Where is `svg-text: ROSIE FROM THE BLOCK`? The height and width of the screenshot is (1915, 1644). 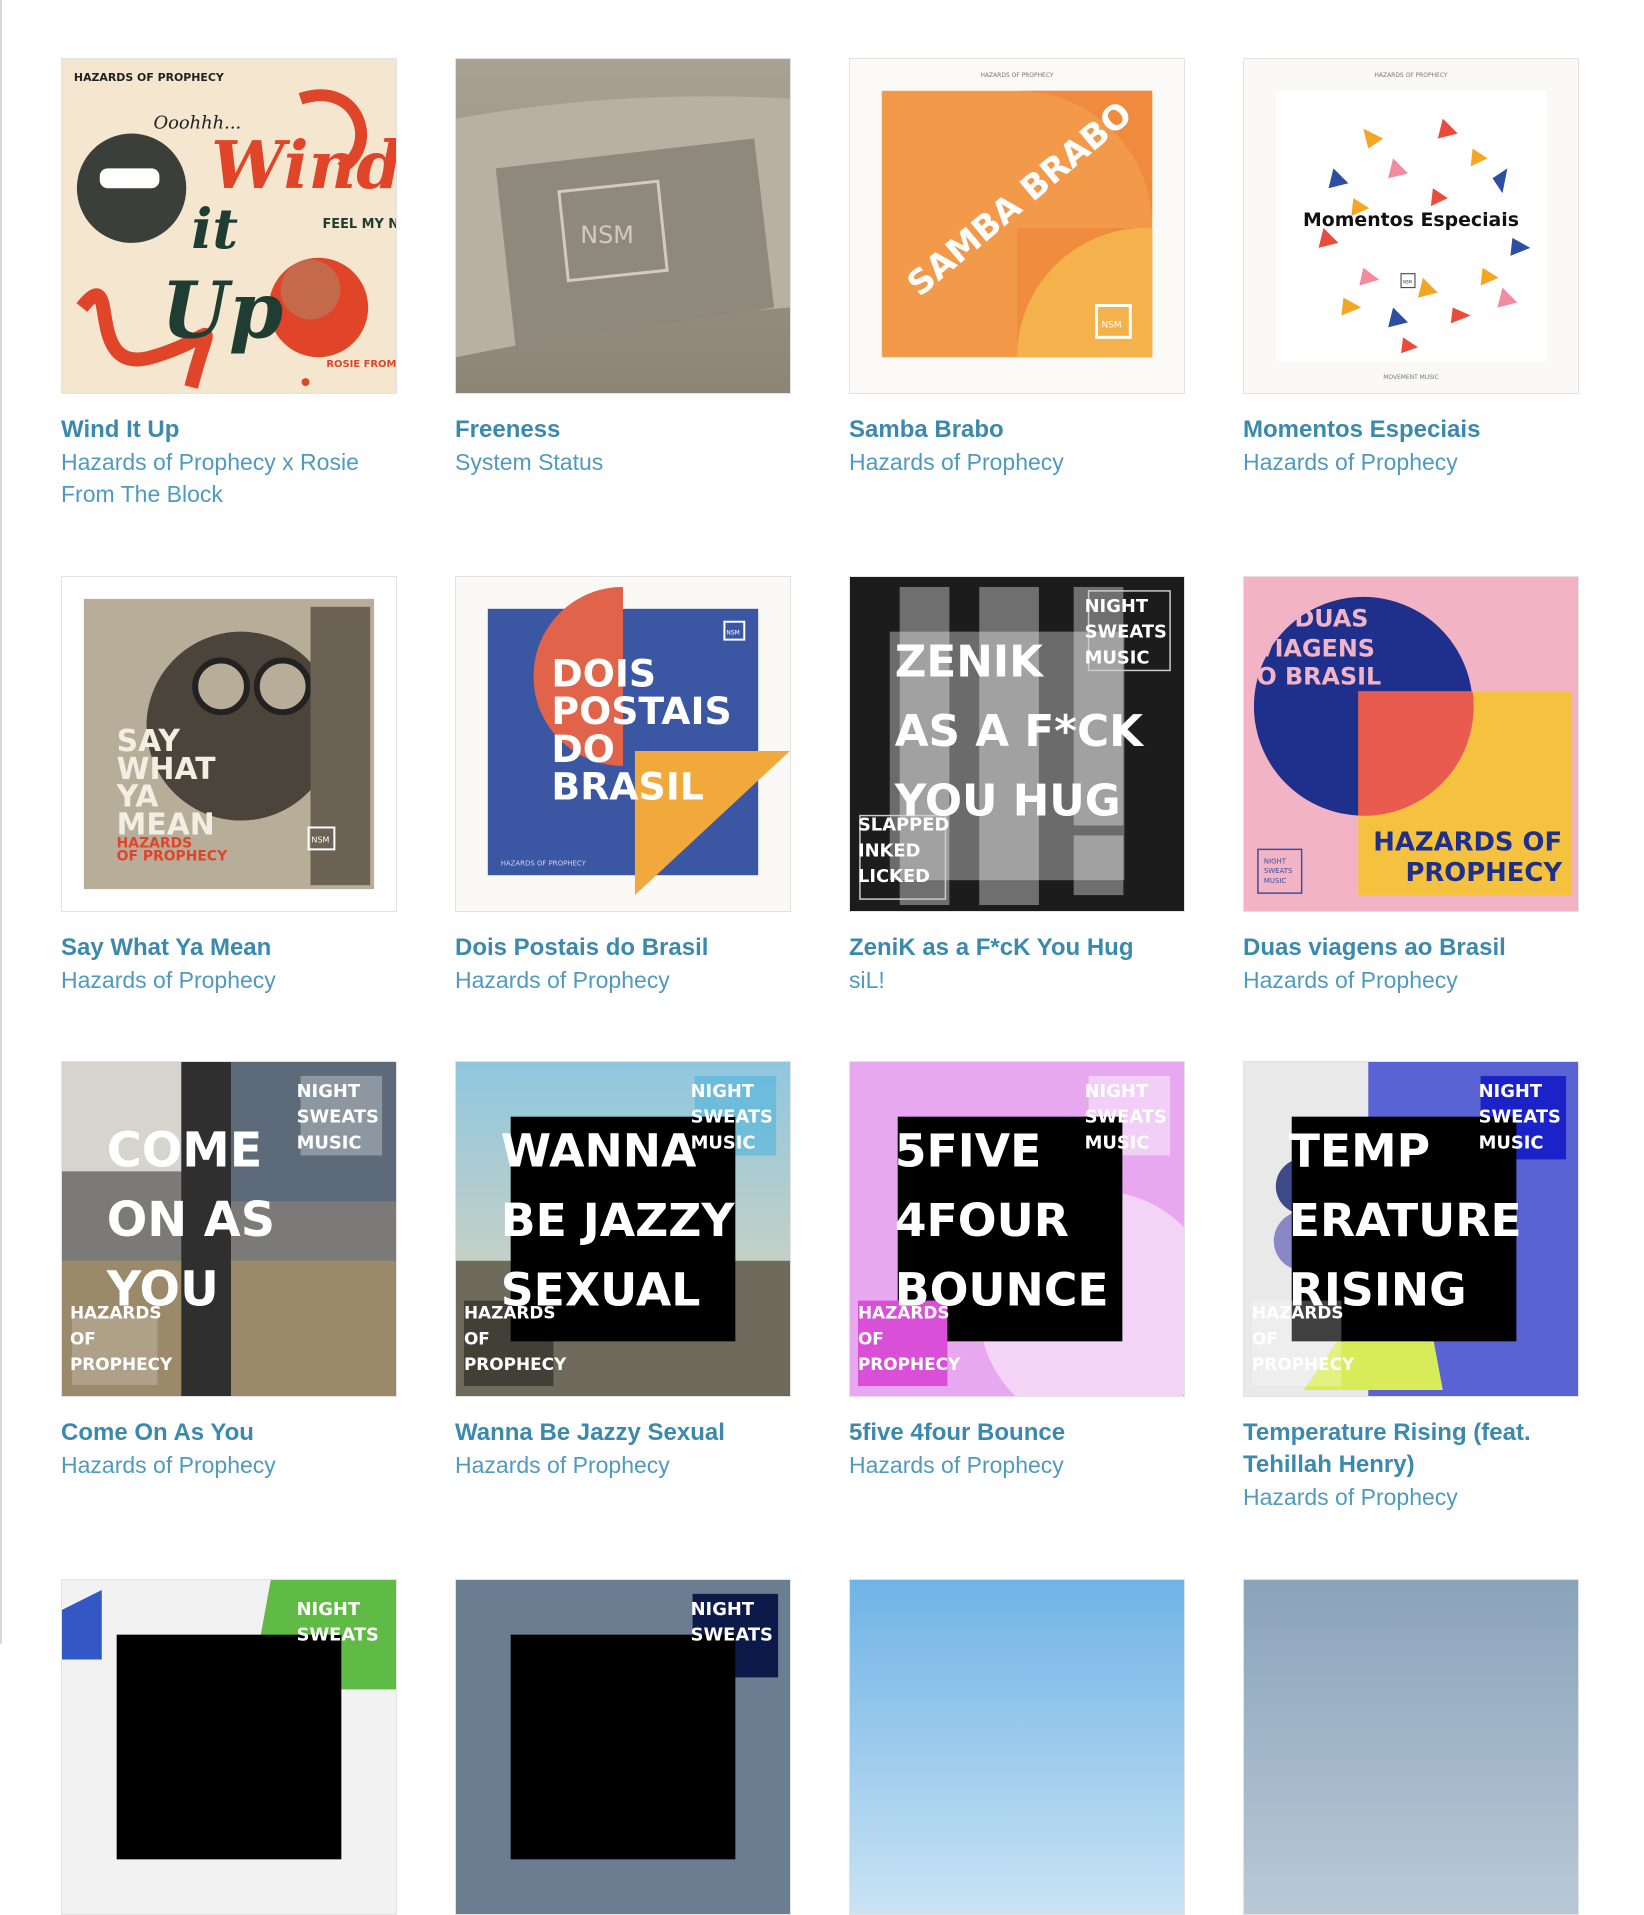 svg-text: ROSIE FROM THE BLOCK is located at coordinates (361, 364).